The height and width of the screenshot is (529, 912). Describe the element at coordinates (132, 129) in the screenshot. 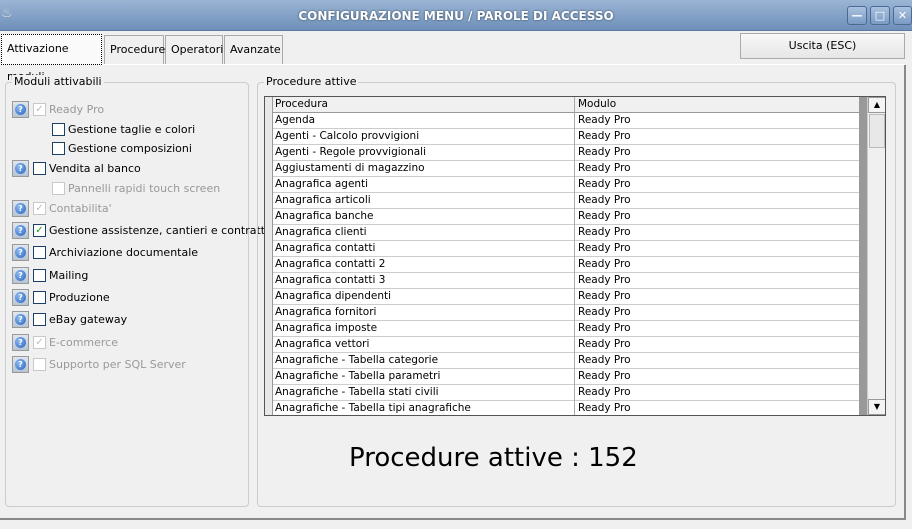

I see `module-label: Gestione taglie e colori` at that location.